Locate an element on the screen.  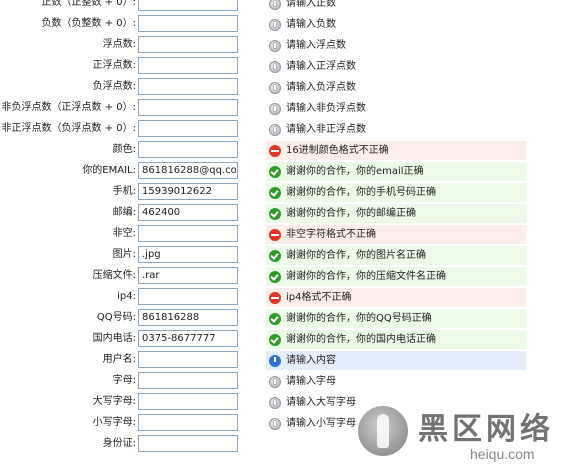
validation-message-text: 请输入正浮点数 is located at coordinates (321, 66).